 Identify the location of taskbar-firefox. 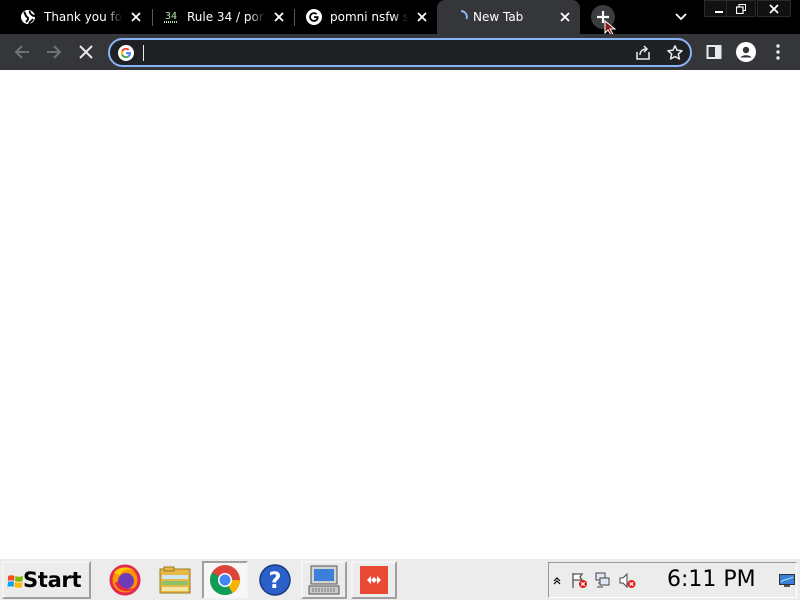
(125, 580).